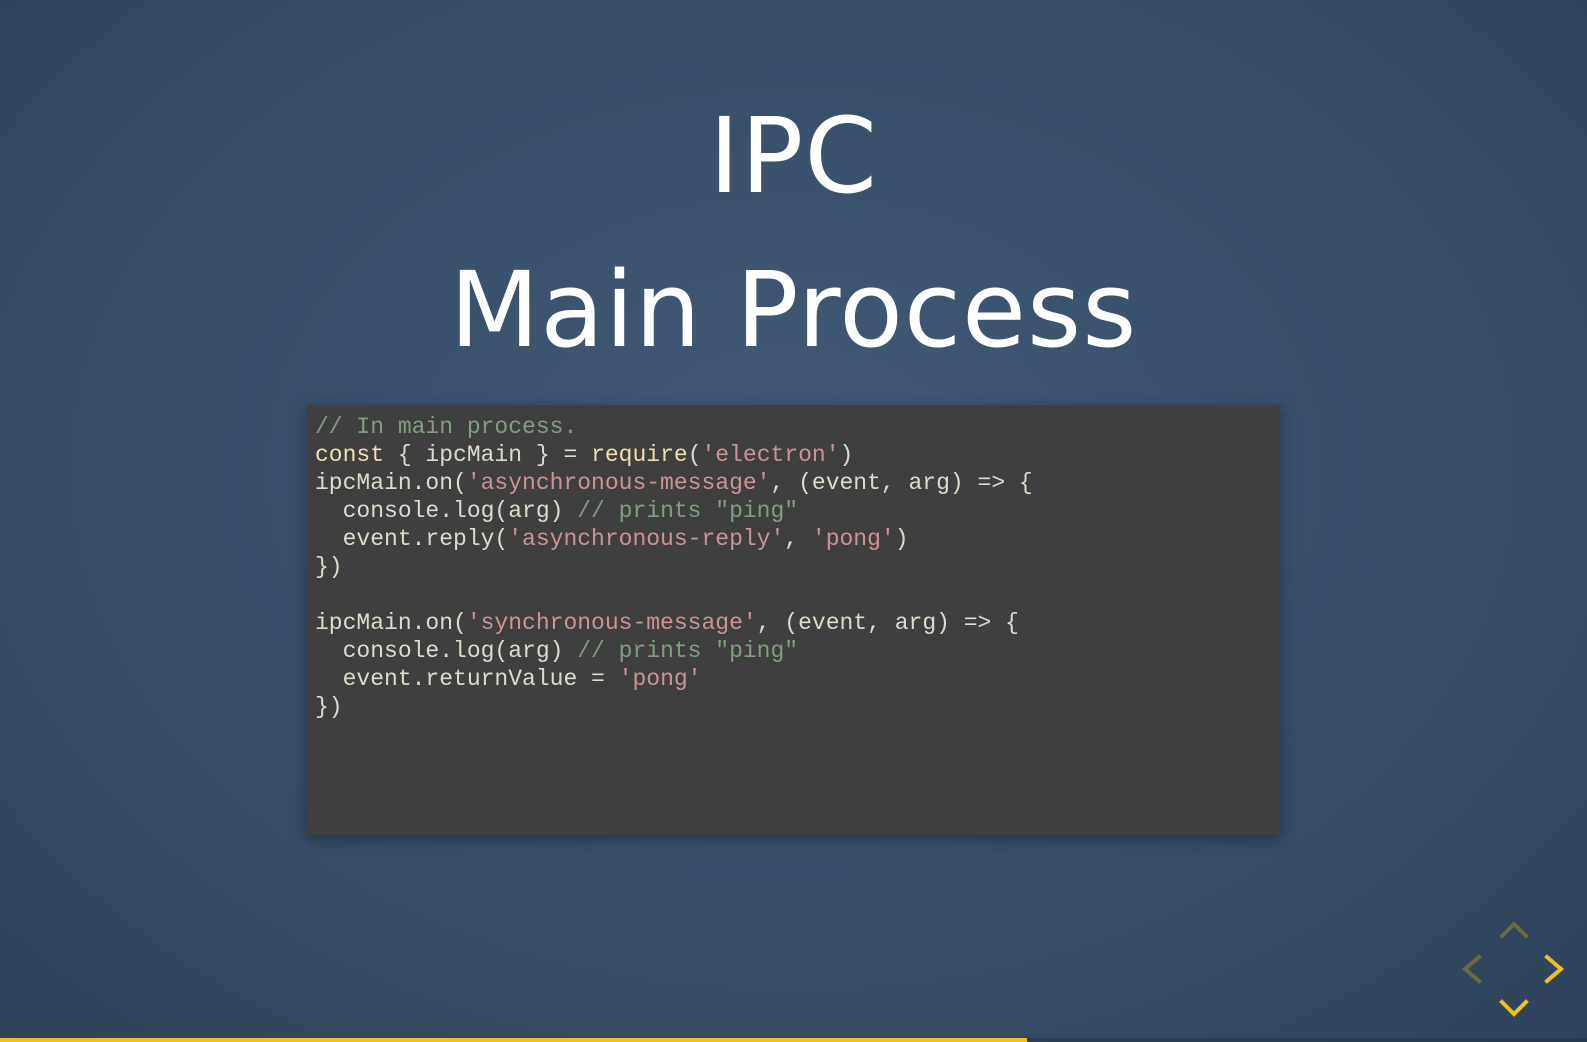  Describe the element at coordinates (1514, 971) in the screenshot. I see `navigation-controls` at that location.